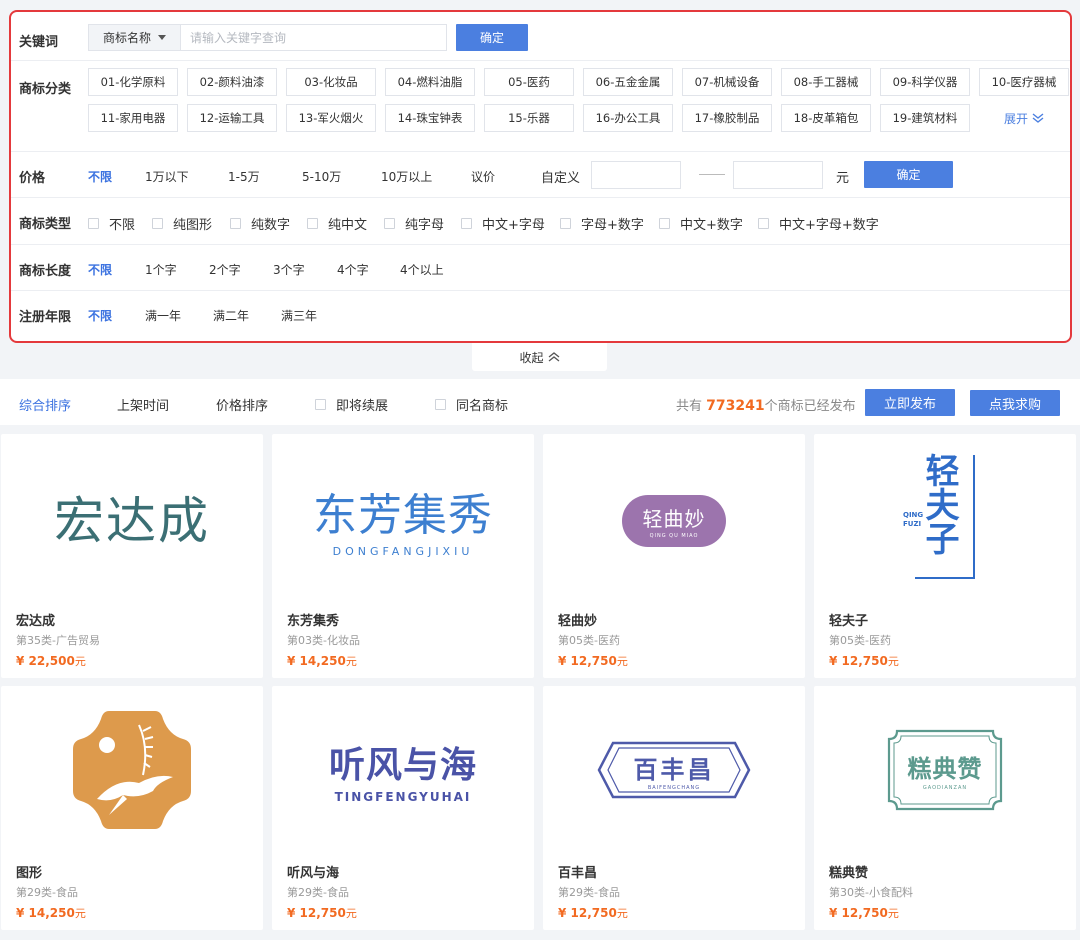 The width and height of the screenshot is (1080, 940). I want to click on category-chip: 02-颜料油漆, so click(232, 82).